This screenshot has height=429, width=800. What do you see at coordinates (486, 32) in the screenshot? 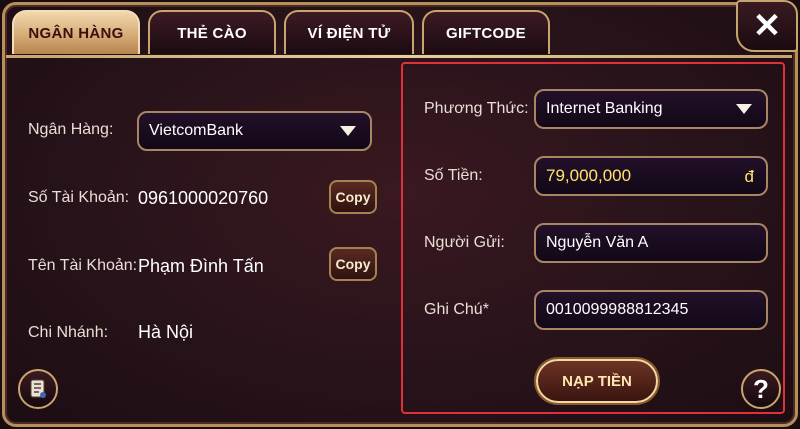
I see `tab-giftcode: GIFTCODE` at bounding box center [486, 32].